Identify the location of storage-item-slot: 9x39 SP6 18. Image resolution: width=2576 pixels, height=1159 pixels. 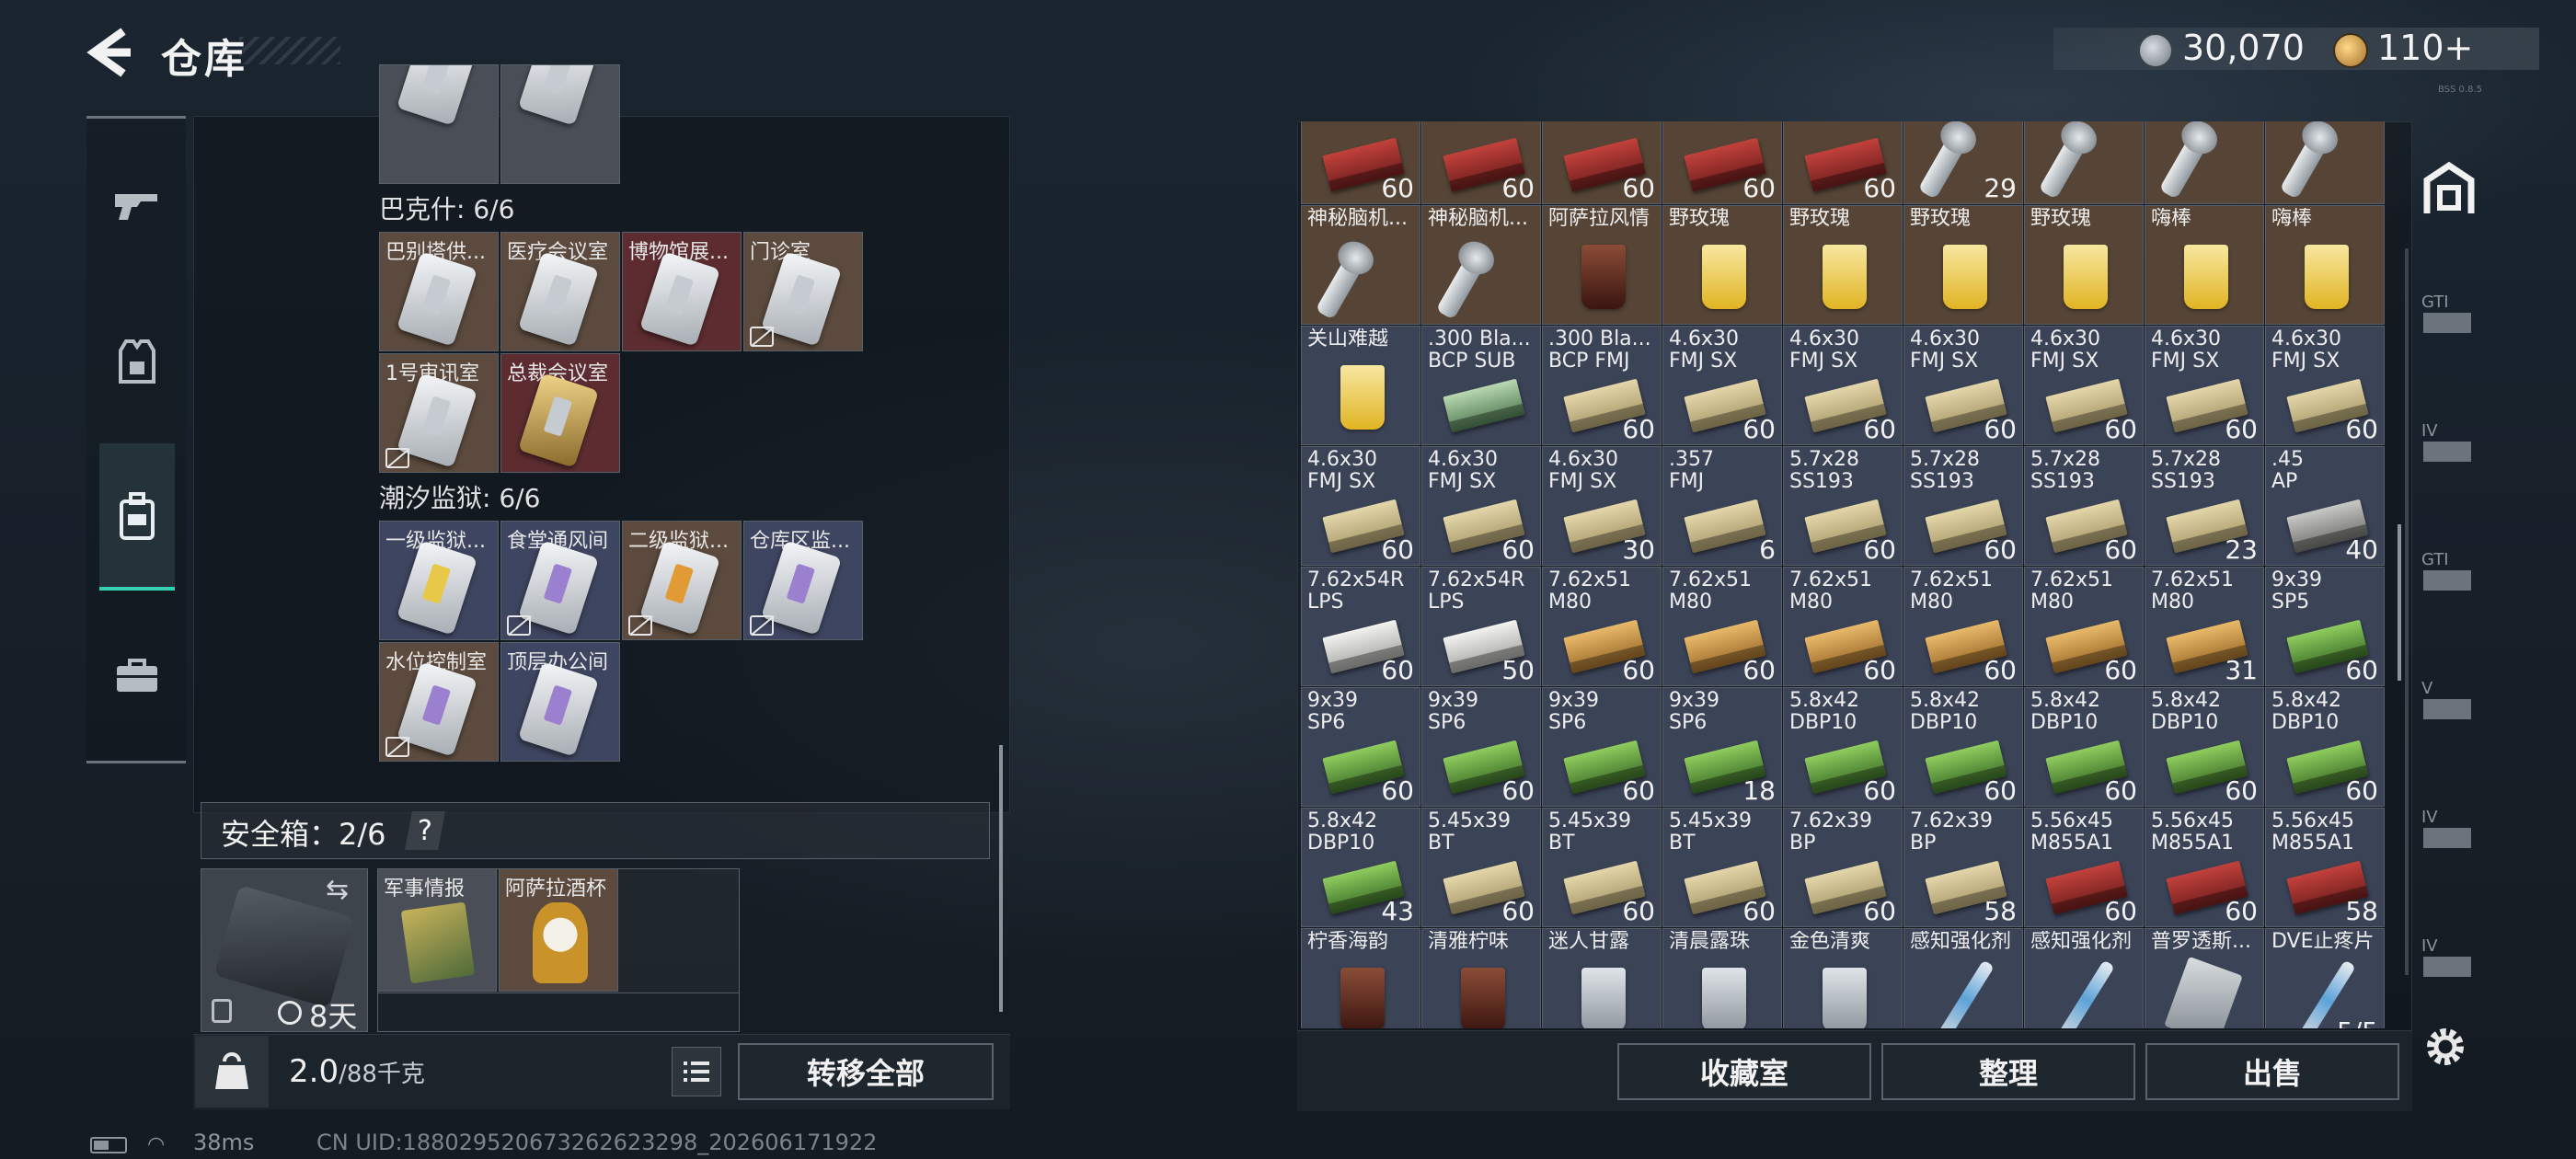
(1722, 747).